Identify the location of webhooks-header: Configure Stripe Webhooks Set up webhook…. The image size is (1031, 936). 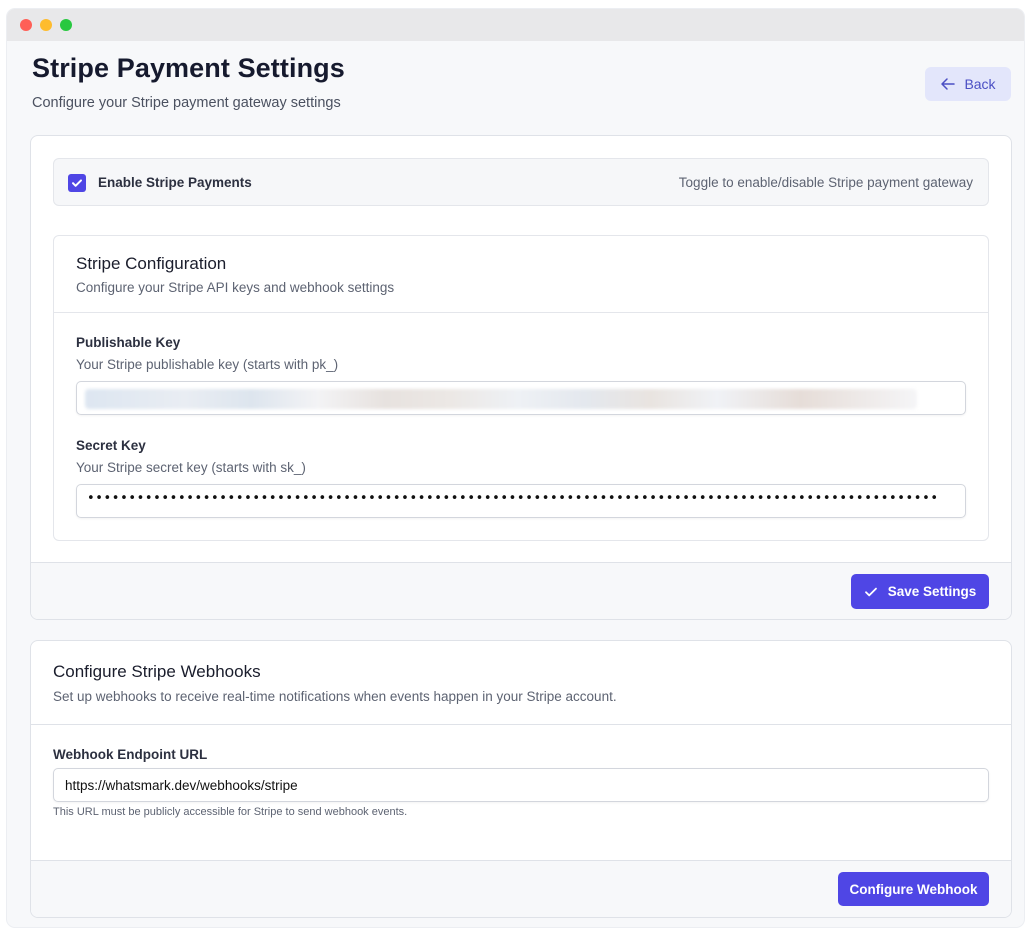
(521, 683).